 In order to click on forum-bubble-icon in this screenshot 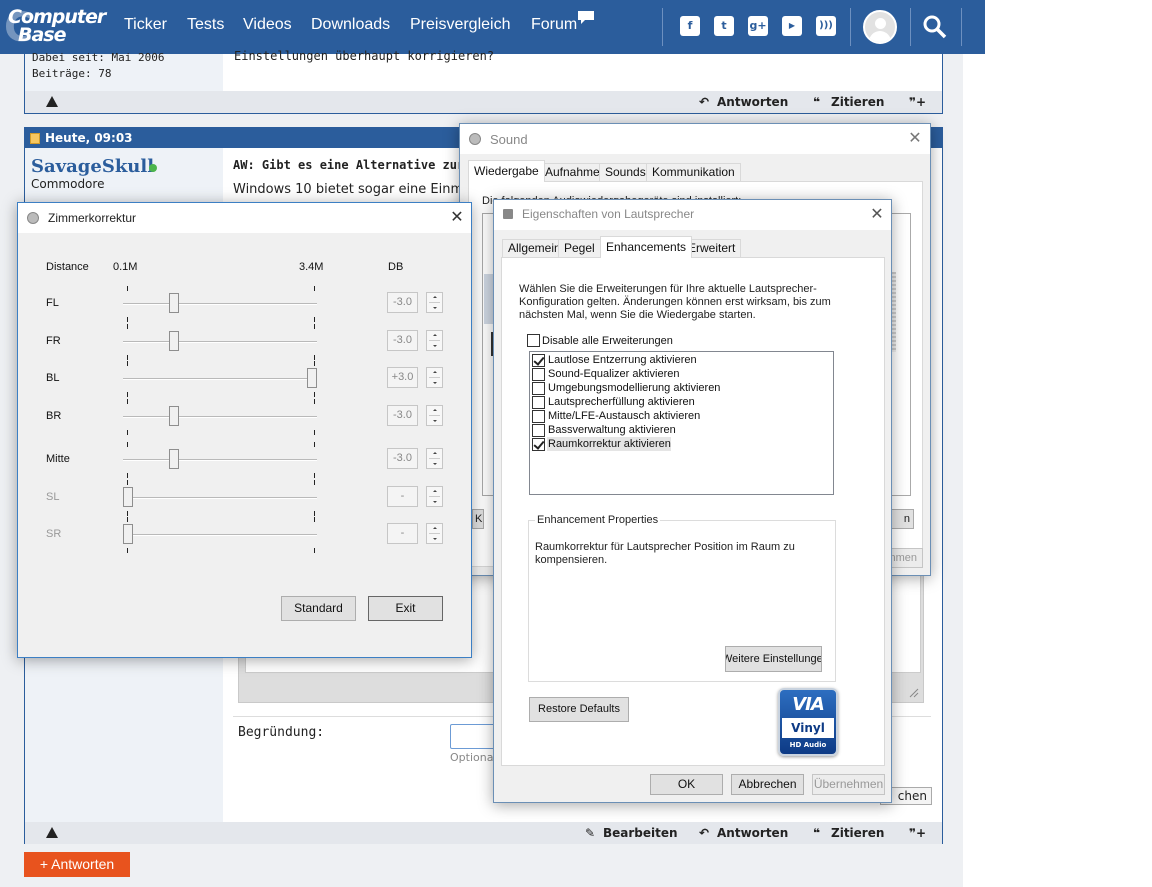, I will do `click(586, 17)`.